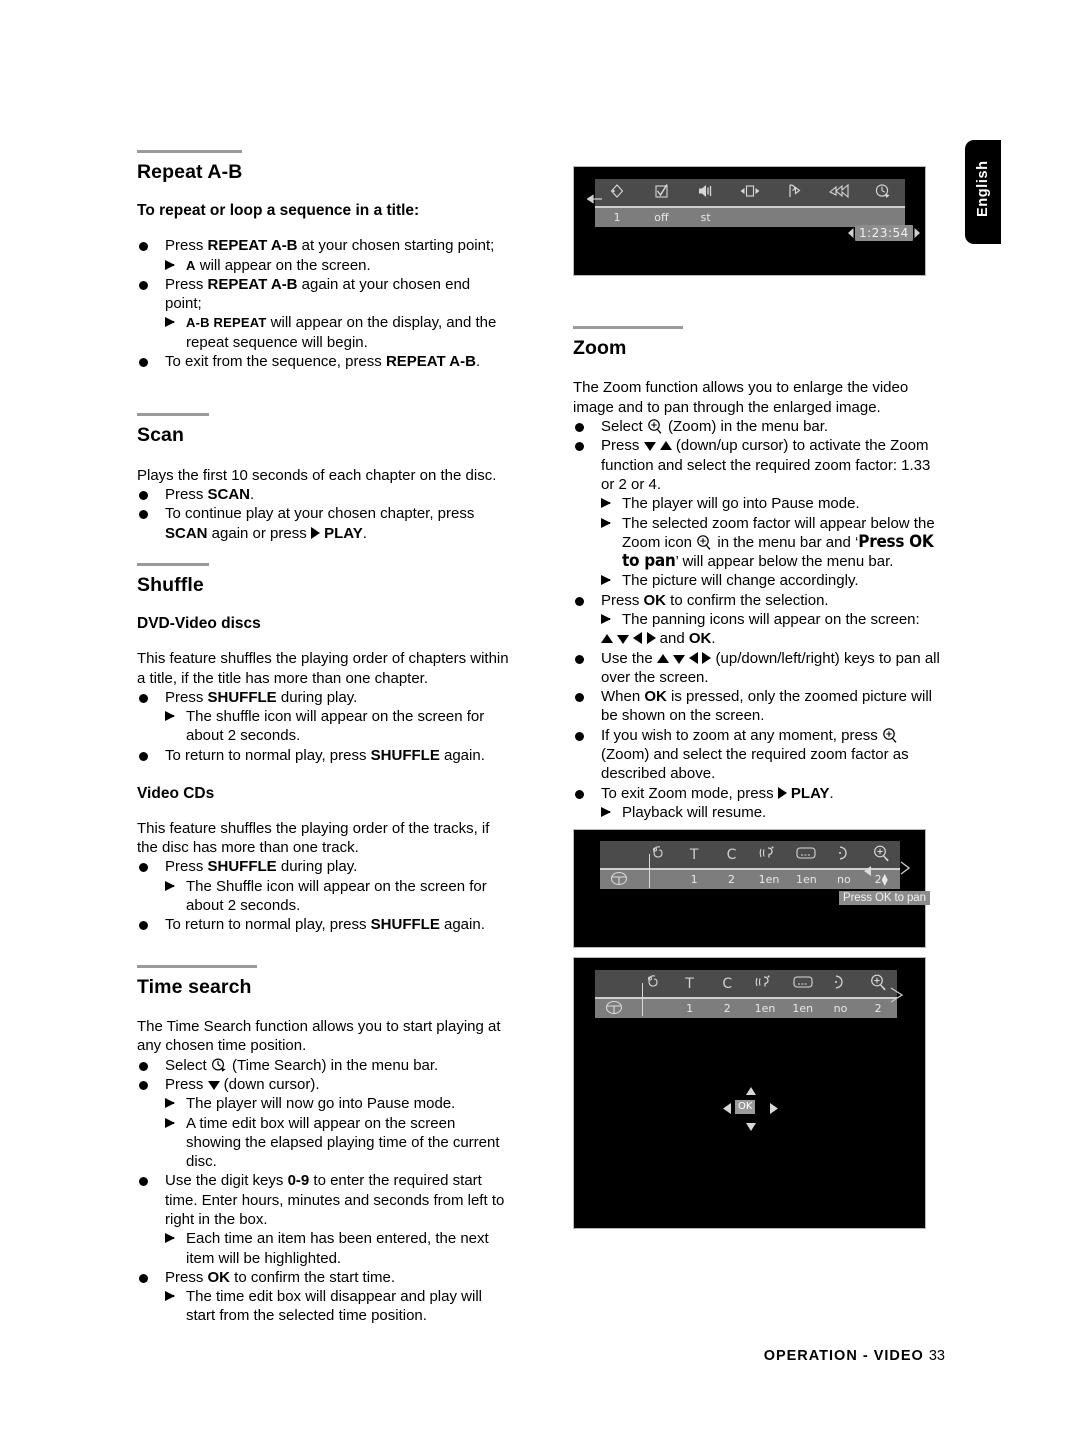 The width and height of the screenshot is (1080, 1444). I want to click on footer-label: OPERATION - VIDEO, so click(843, 1356).